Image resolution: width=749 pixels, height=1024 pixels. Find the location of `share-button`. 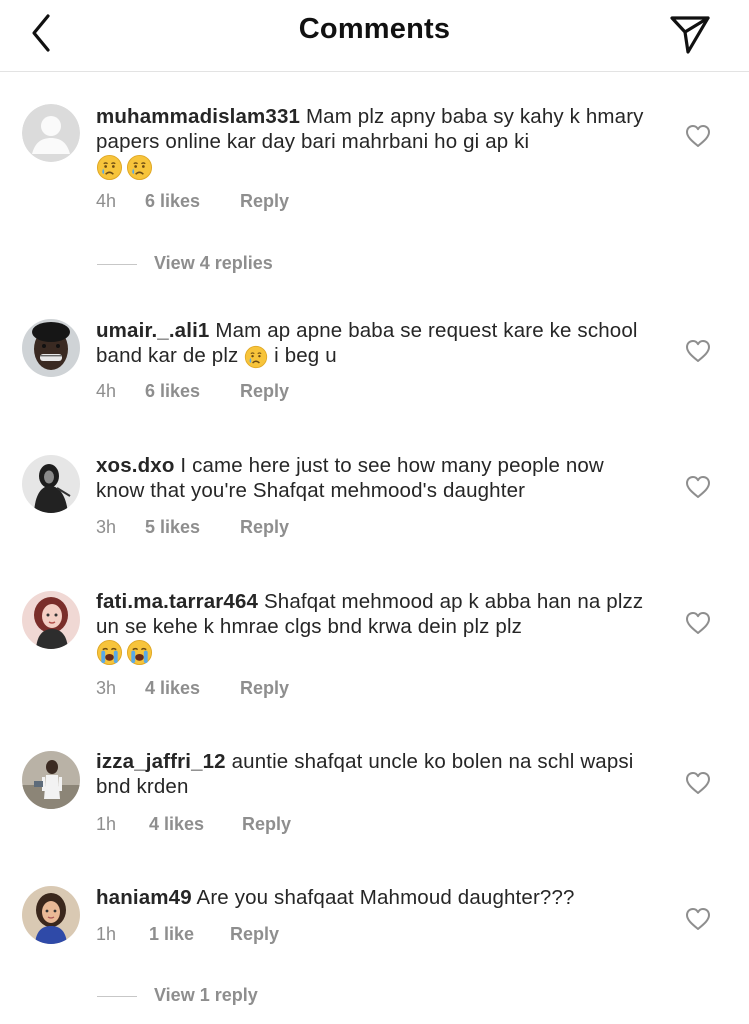

share-button is located at coordinates (690, 33).